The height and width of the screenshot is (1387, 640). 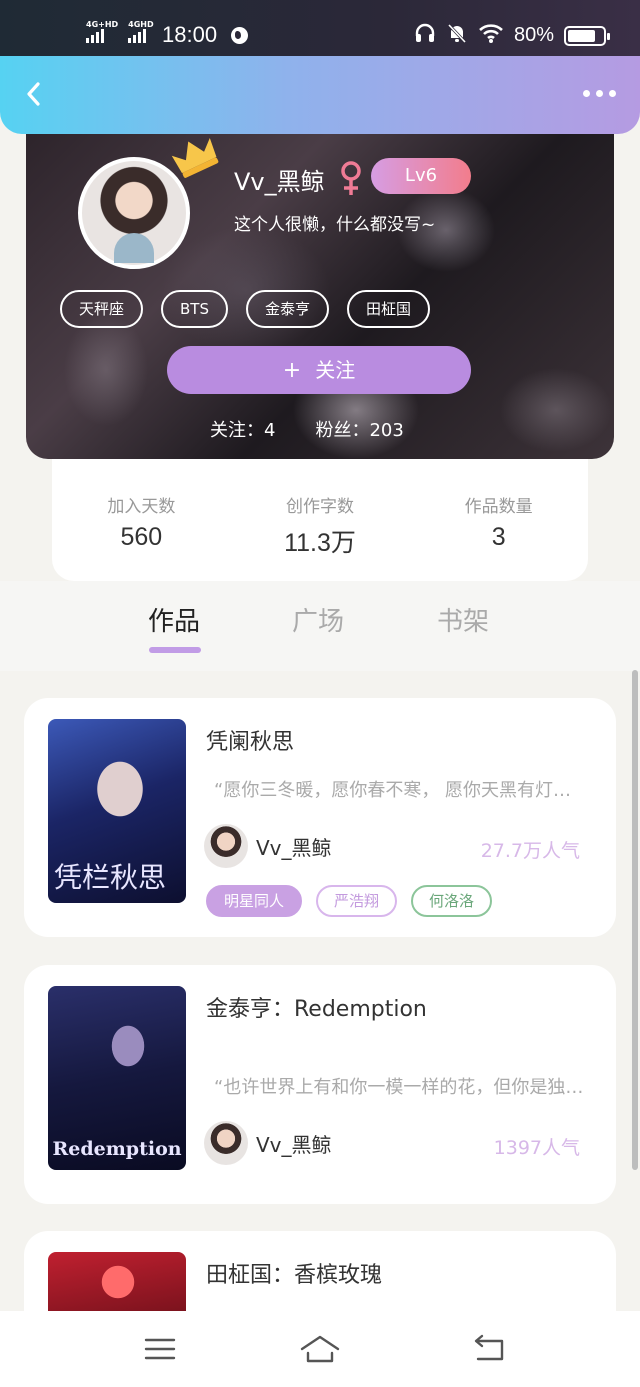 What do you see at coordinates (530, 851) in the screenshot?
I see `work-popularity: 27.7万人气` at bounding box center [530, 851].